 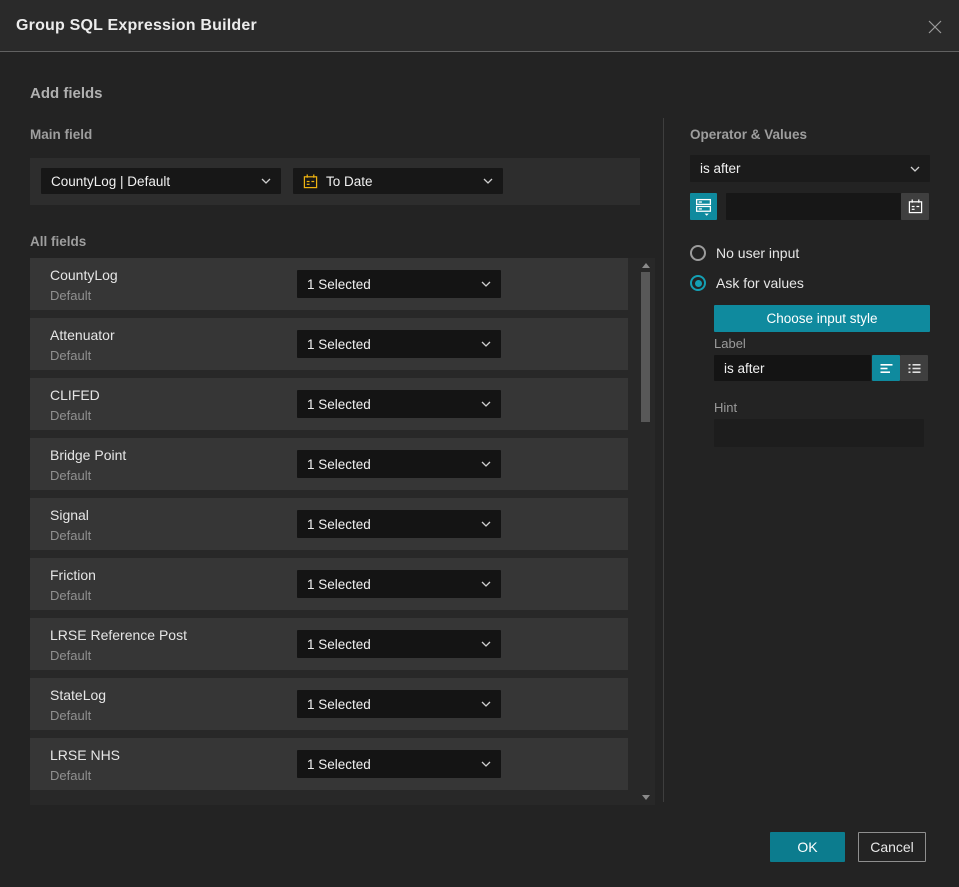 I want to click on close-button, so click(x=935, y=27).